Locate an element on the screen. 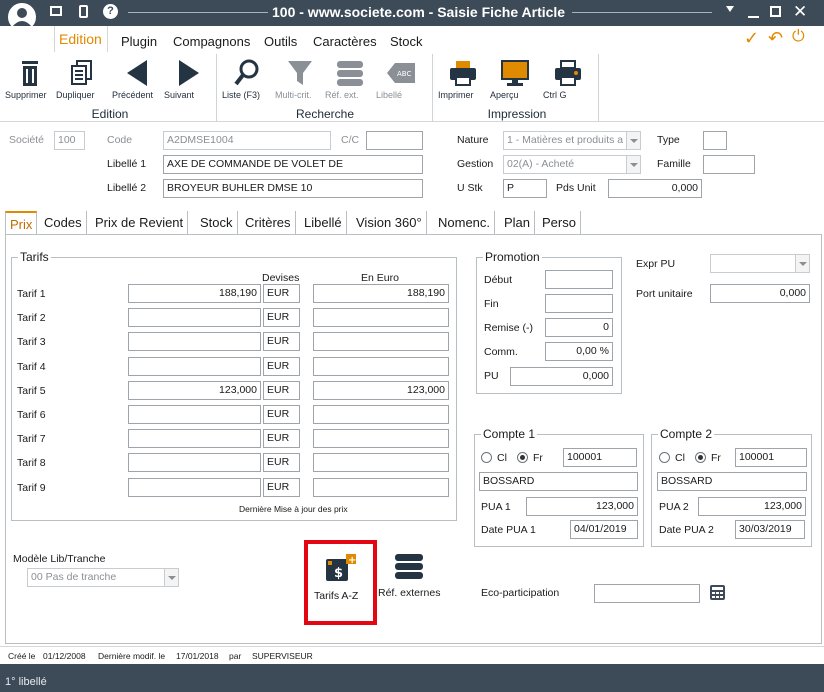  tarif-euro-field: 188,190 is located at coordinates (381, 293).